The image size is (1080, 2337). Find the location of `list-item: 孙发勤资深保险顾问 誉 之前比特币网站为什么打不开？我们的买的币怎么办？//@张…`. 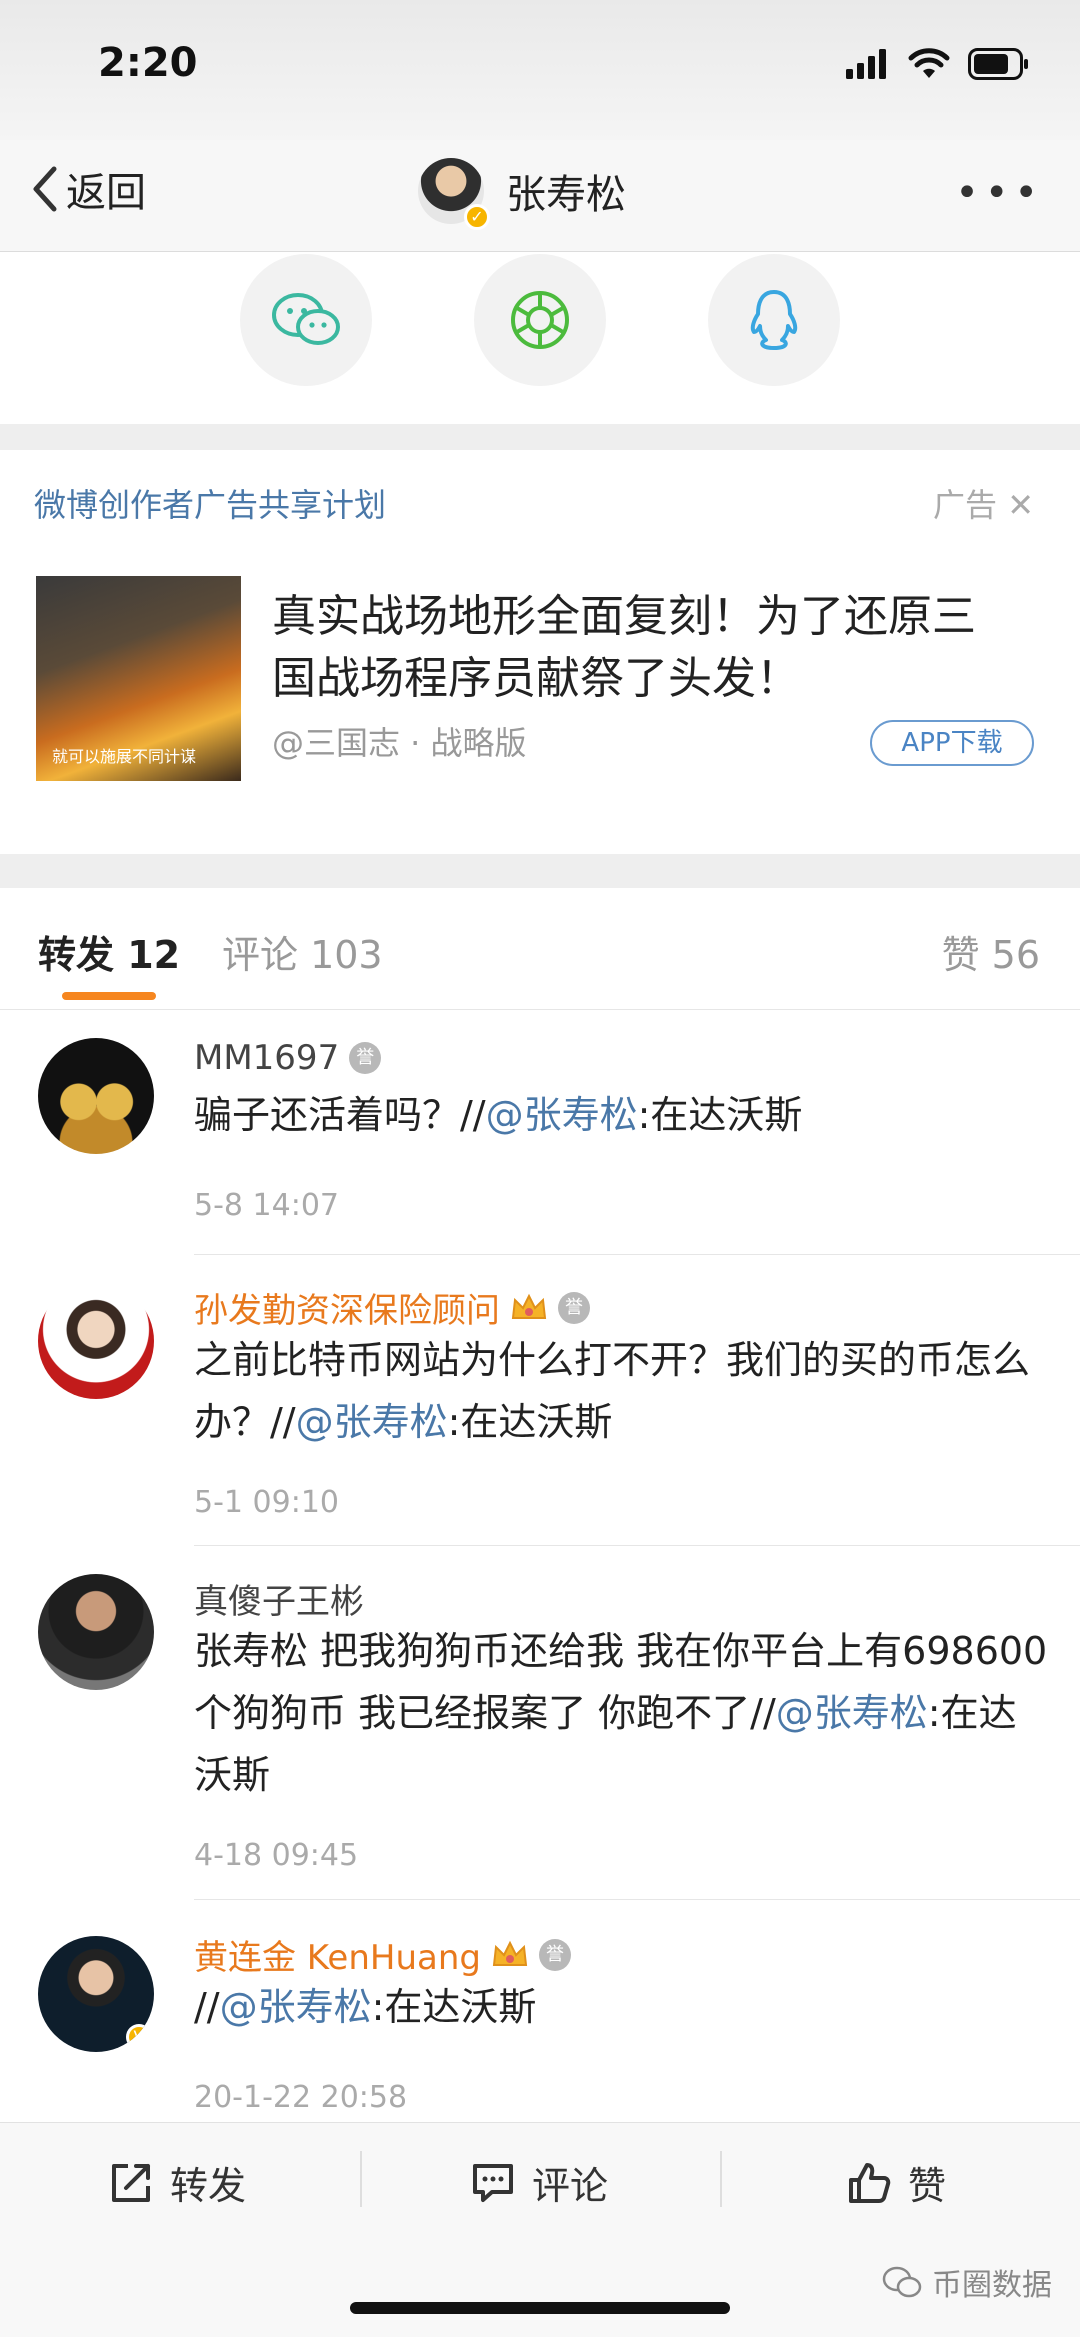

list-item: 孙发勤资深保险顾问 誉 之前比特币网站为什么打不开？我们的买的币怎么办？//@张… is located at coordinates (540, 1400).